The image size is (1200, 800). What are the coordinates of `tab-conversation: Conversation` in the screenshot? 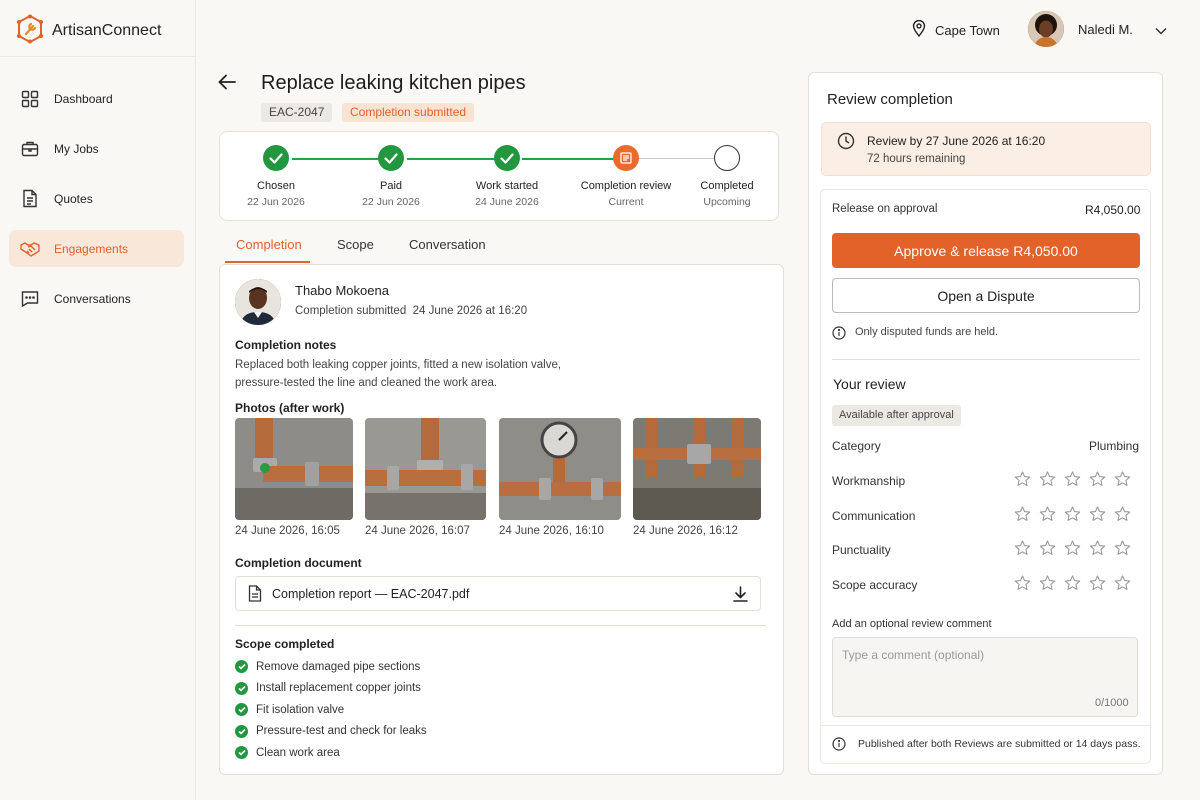 It's located at (447, 249).